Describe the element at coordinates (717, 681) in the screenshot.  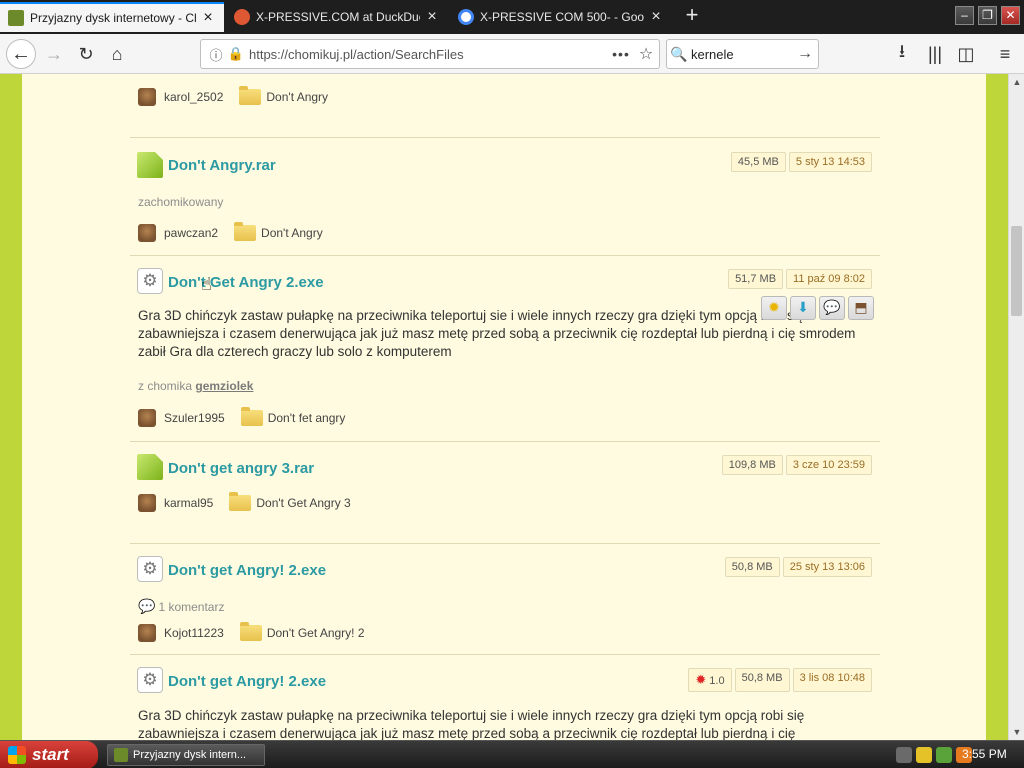
I see `rating-value: 1.0` at that location.